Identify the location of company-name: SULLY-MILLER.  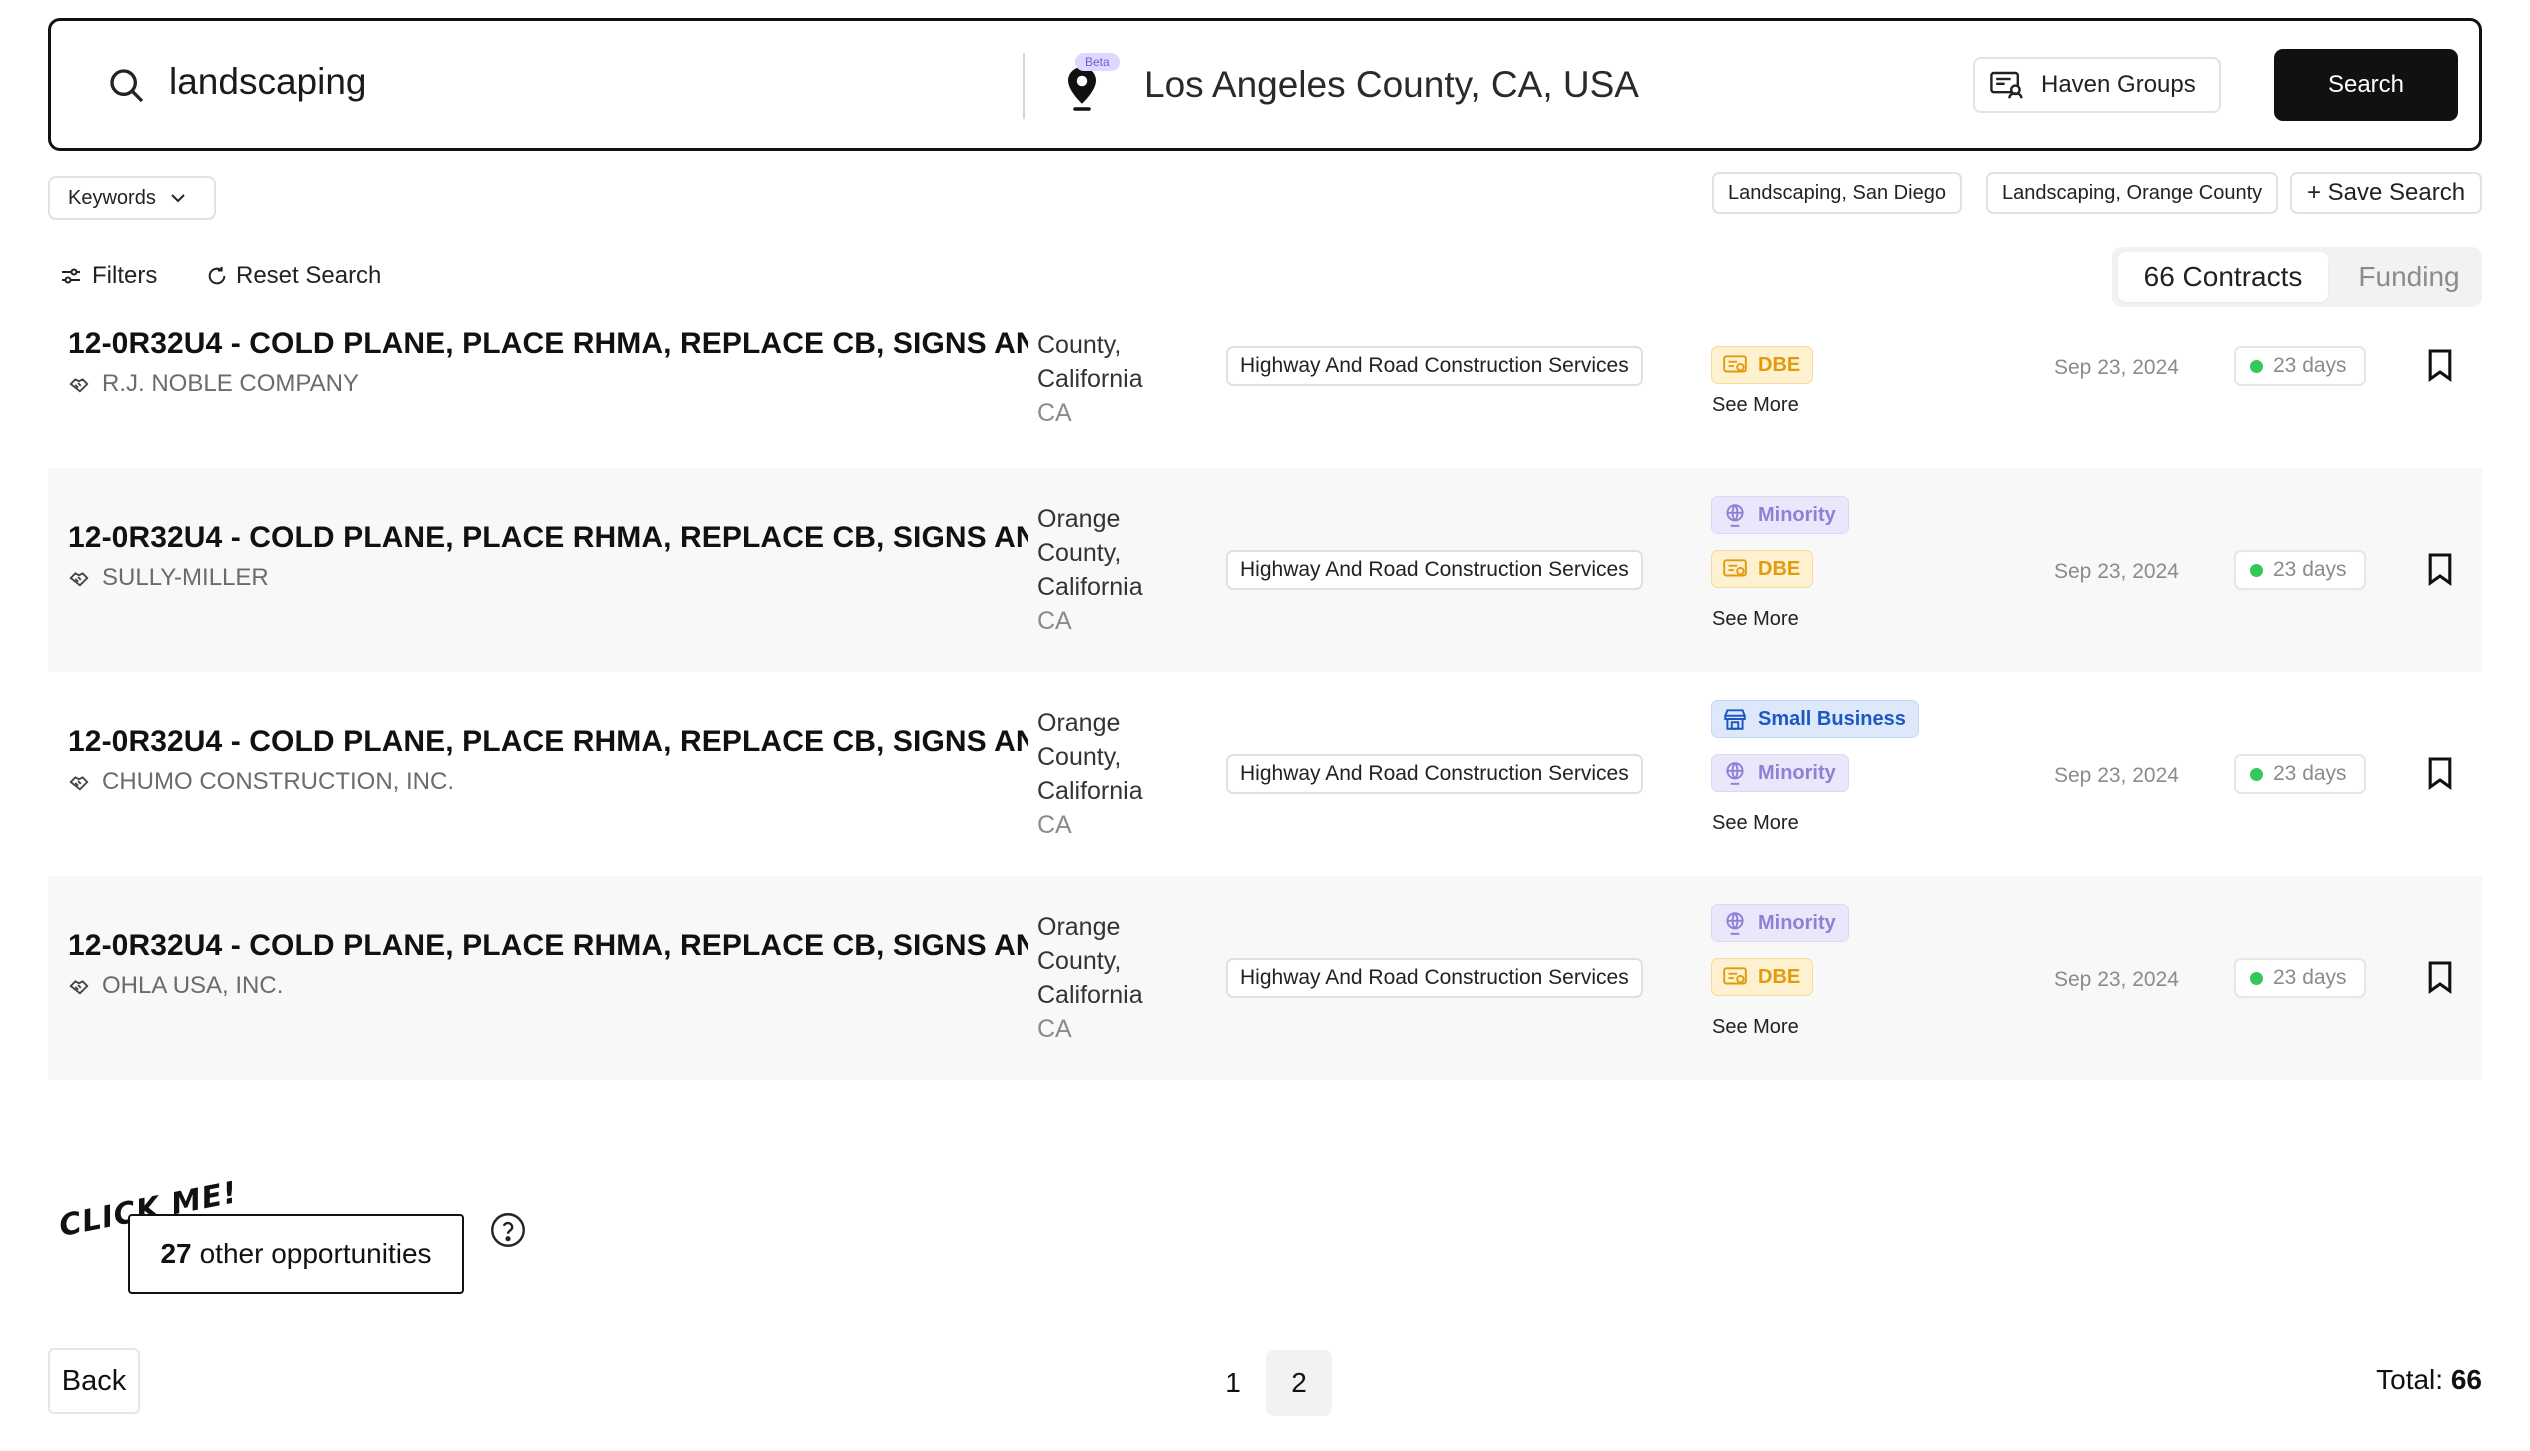
(168, 578).